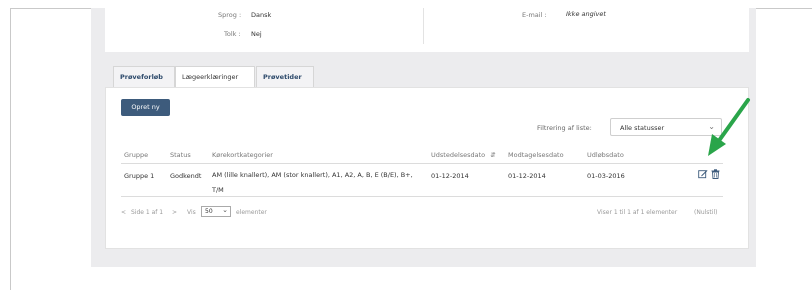 The image size is (812, 290). I want to click on col-header-gruppe: Gruppe, so click(136, 155).